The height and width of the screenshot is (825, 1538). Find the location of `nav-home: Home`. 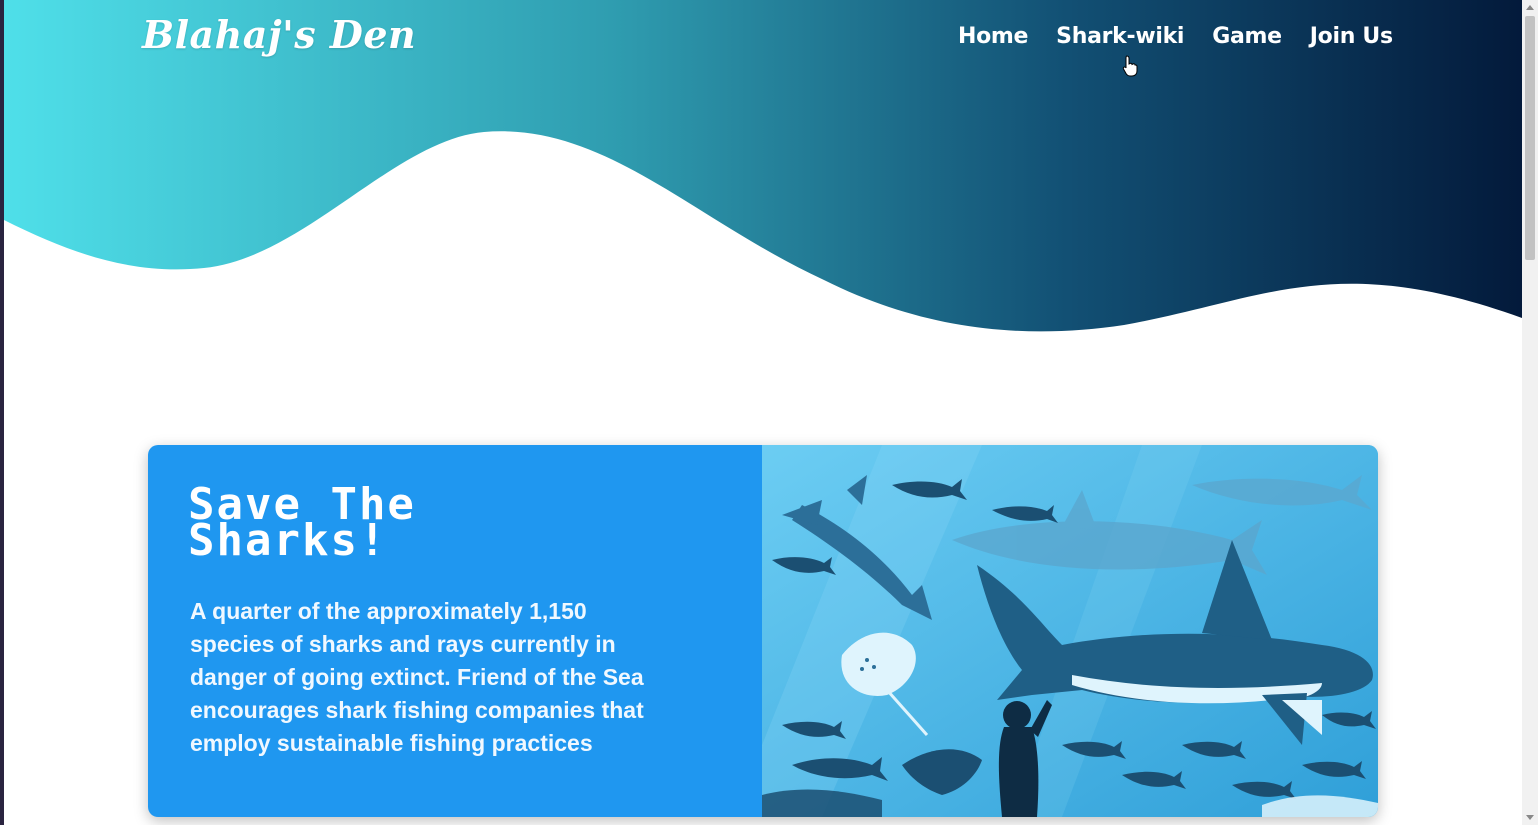

nav-home: Home is located at coordinates (993, 36).